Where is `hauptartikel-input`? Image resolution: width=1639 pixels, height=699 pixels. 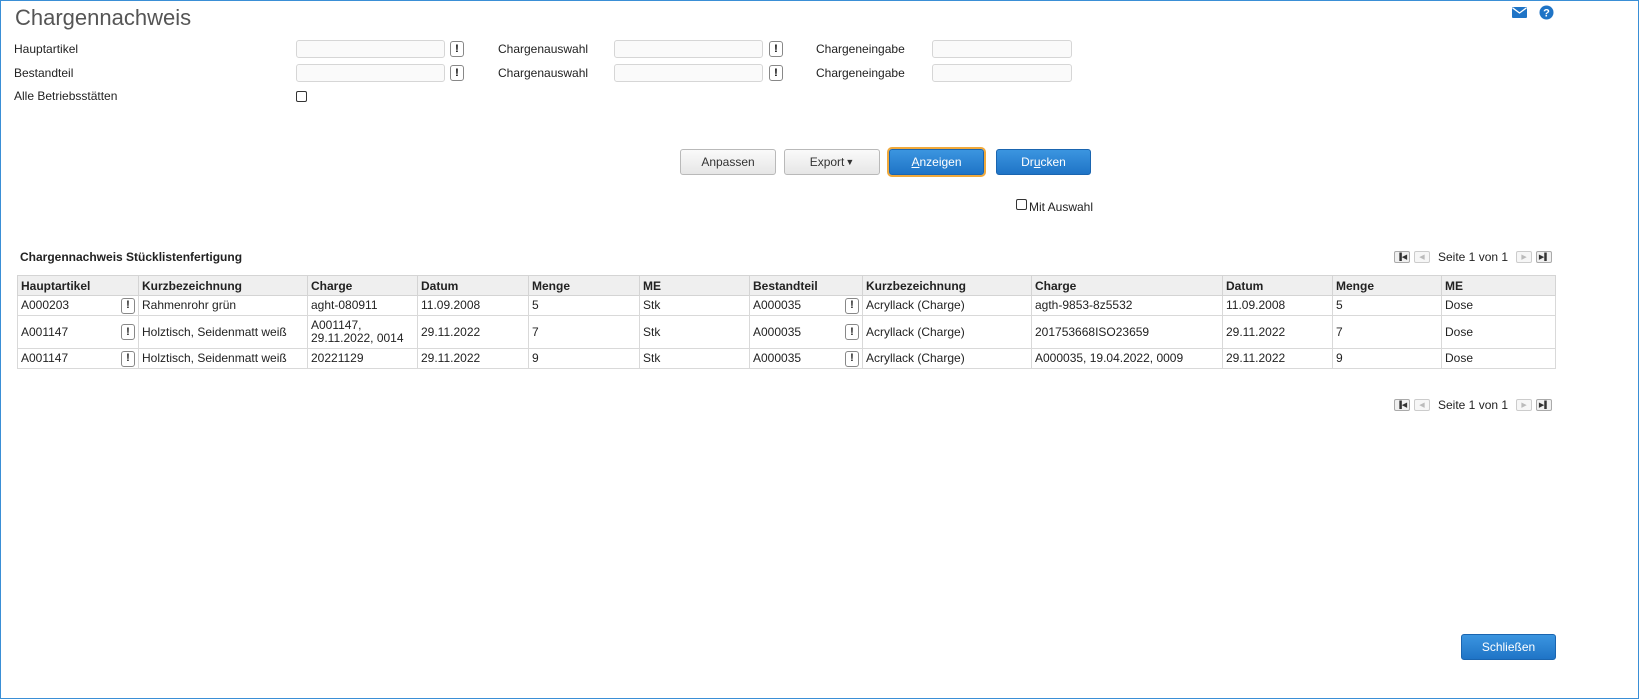 hauptartikel-input is located at coordinates (370, 49).